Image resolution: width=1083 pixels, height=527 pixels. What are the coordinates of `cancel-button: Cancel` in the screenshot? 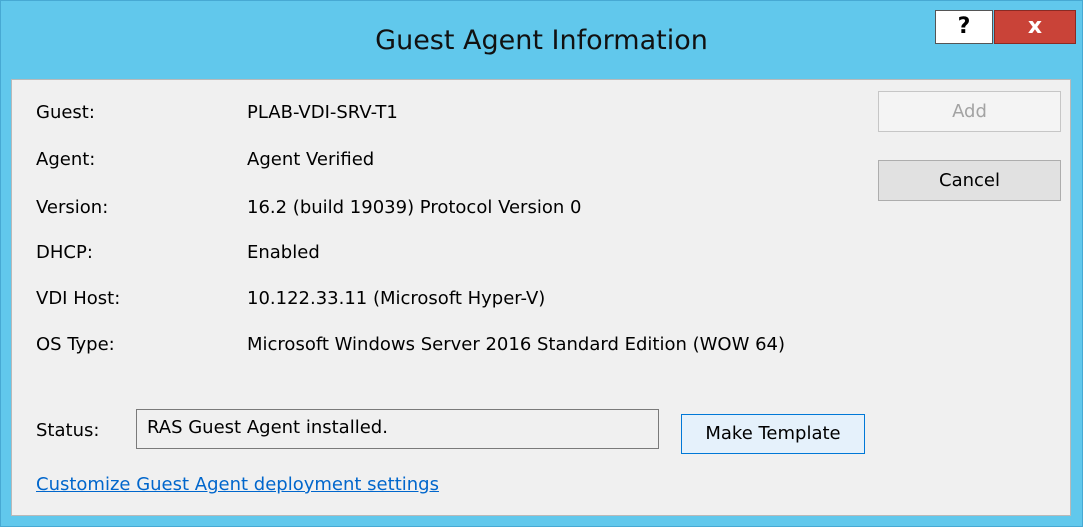 It's located at (969, 180).